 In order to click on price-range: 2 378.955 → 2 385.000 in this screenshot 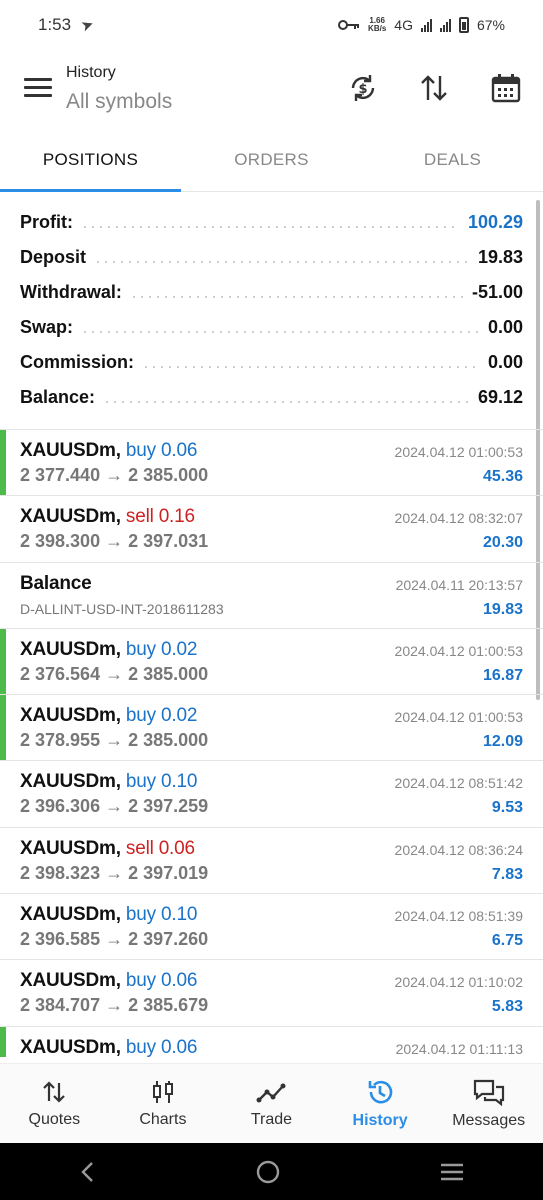, I will do `click(114, 740)`.